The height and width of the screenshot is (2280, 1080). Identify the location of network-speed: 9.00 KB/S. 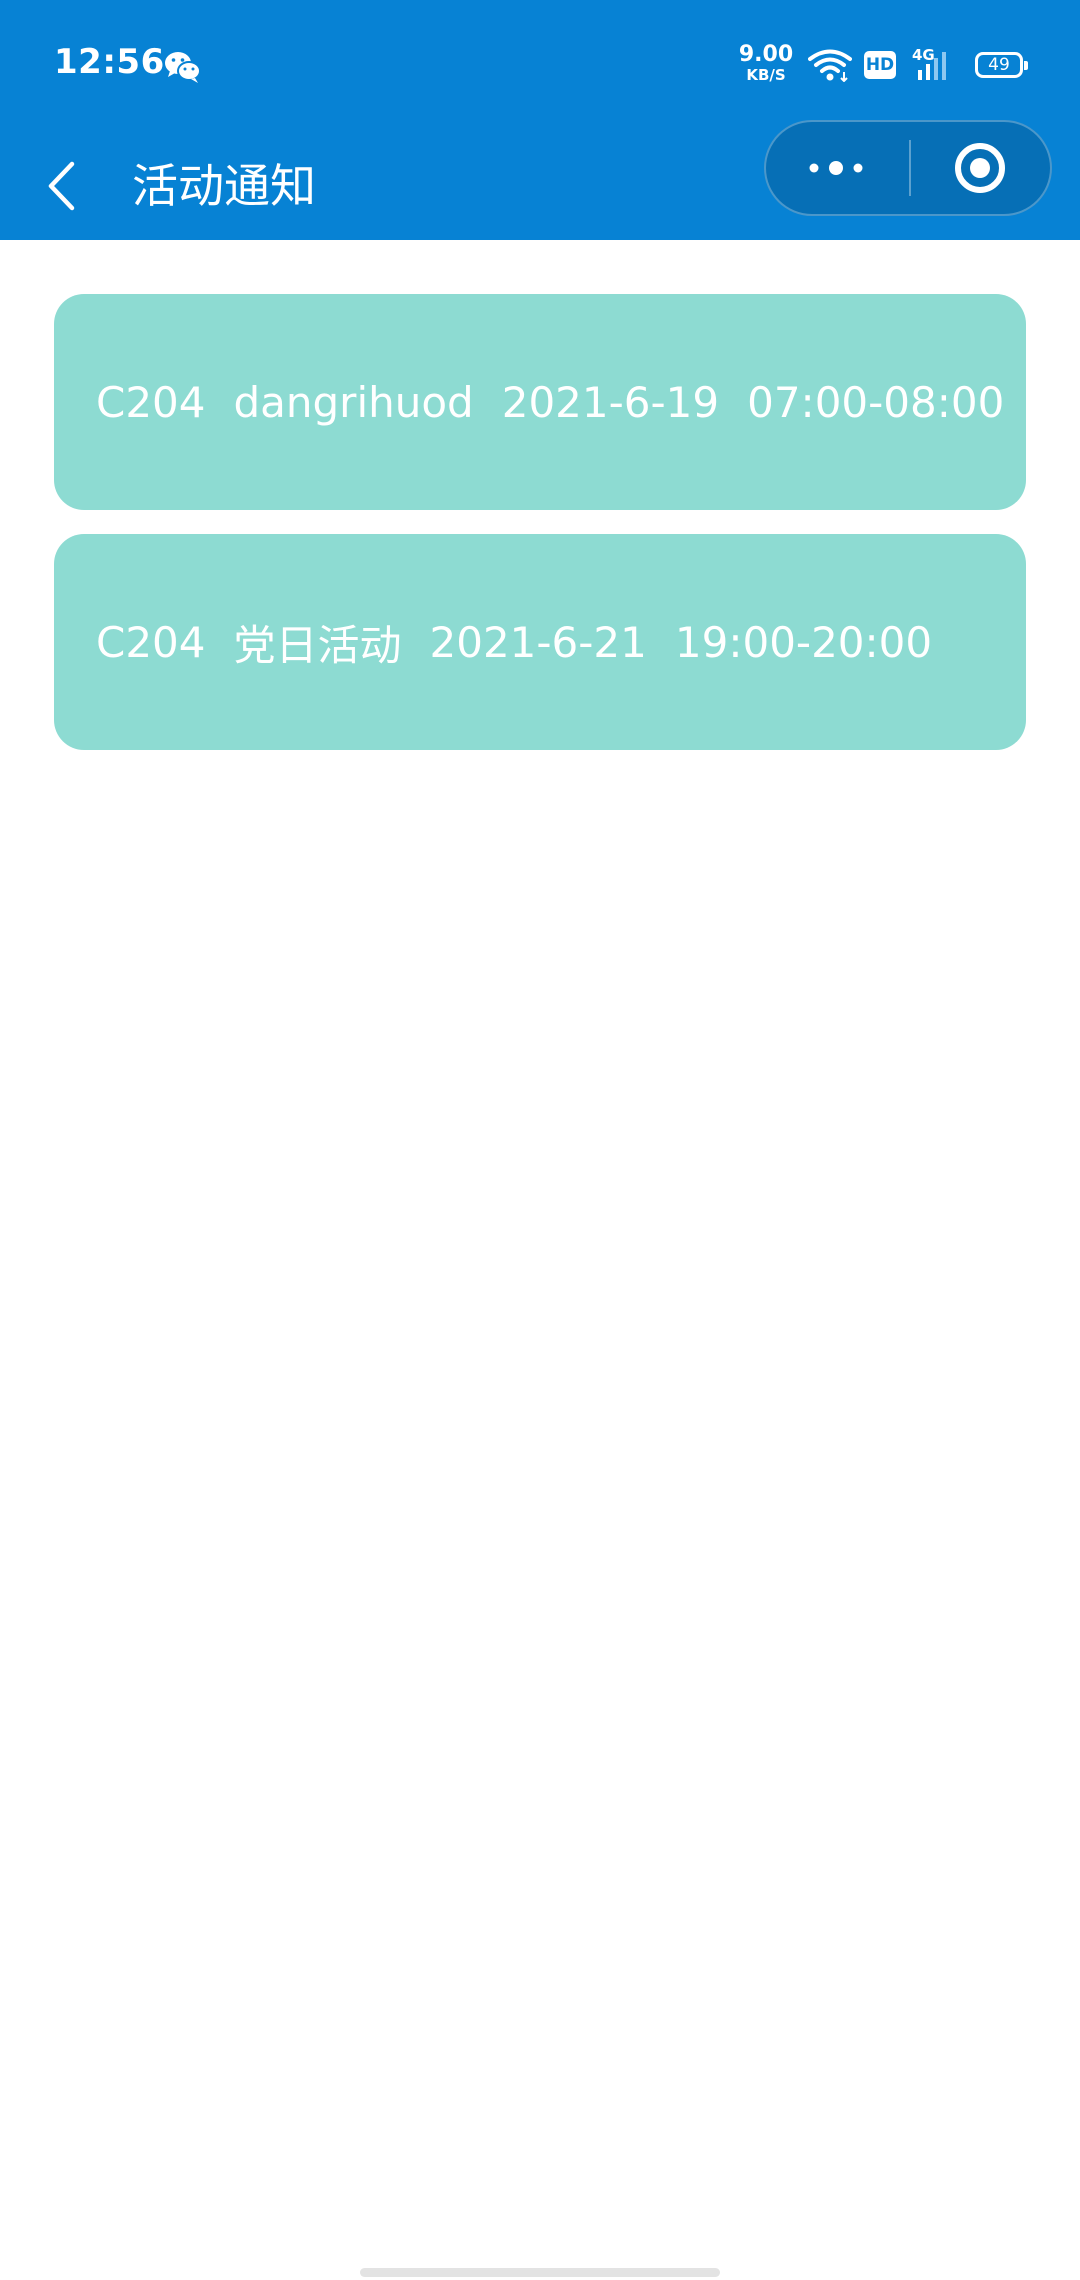
(766, 63).